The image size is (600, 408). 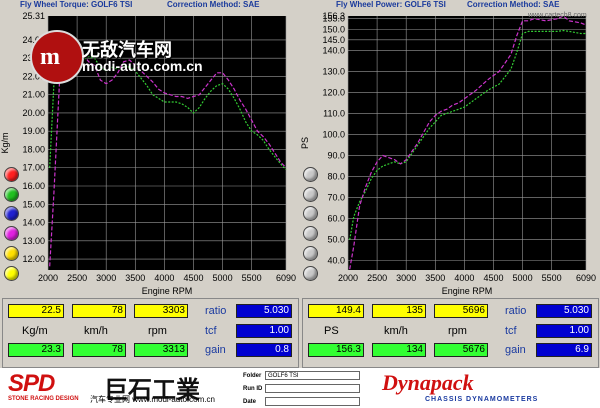 I want to click on power-y-tick-label: 90.0, so click(x=336, y=156).